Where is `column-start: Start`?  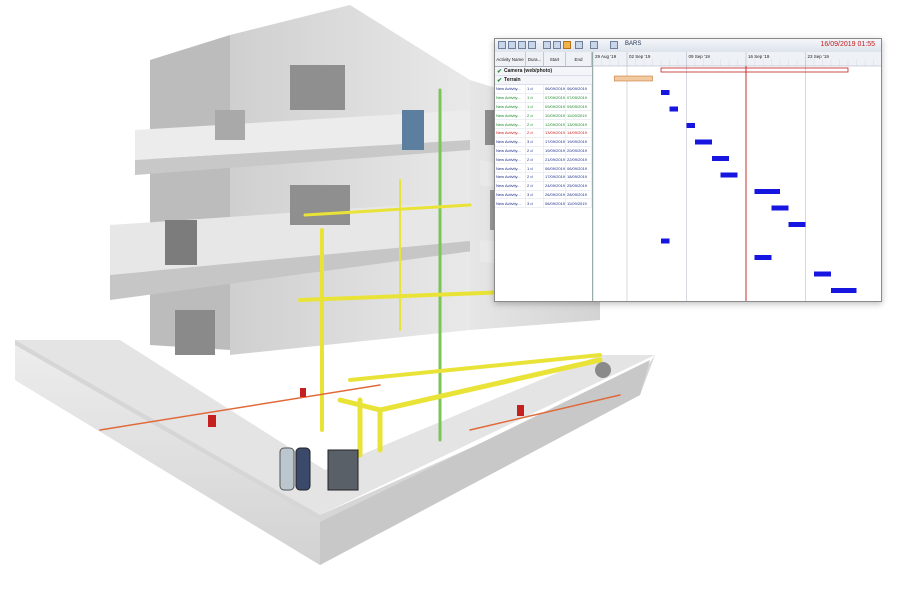 column-start: Start is located at coordinates (555, 59).